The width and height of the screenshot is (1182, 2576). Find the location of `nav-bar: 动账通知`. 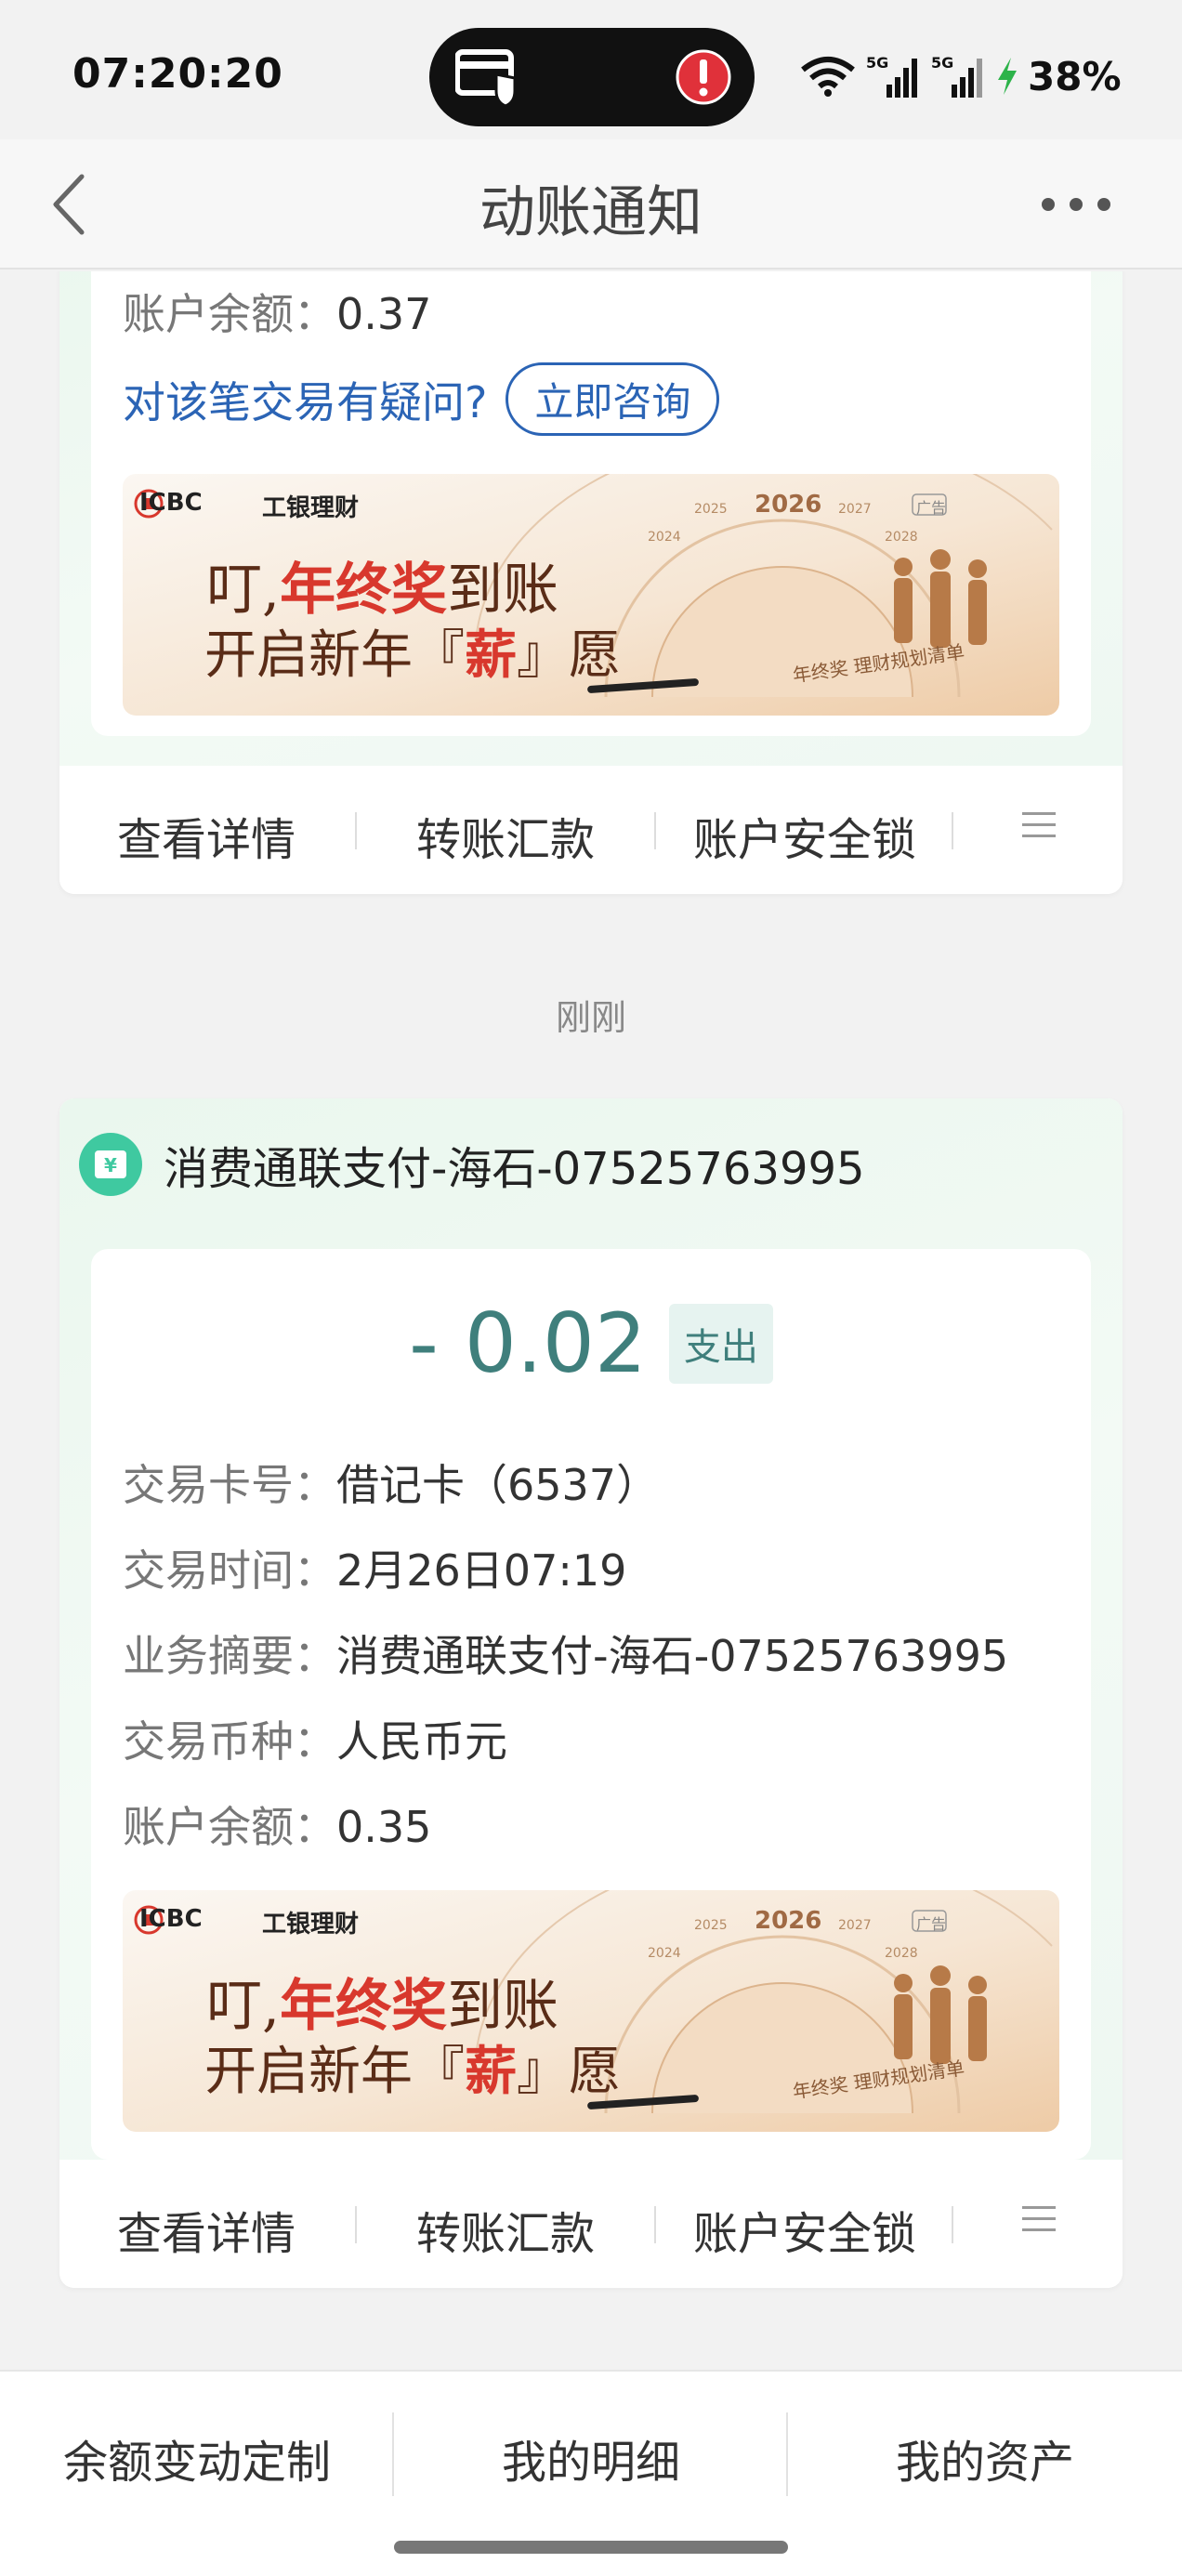

nav-bar: 动账通知 is located at coordinates (591, 204).